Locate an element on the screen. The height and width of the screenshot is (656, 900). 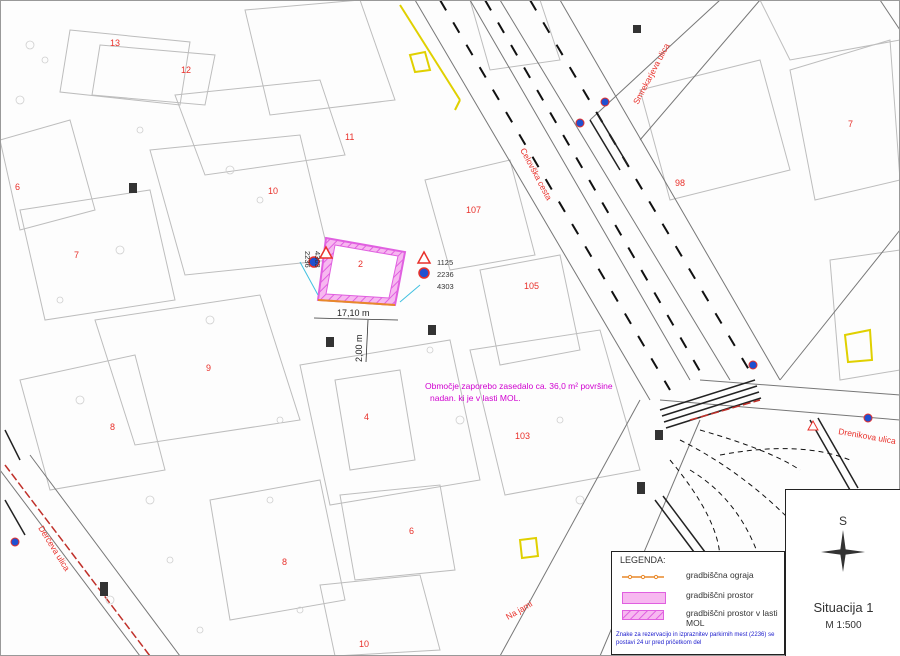
site-number: 2 is located at coordinates (360, 264).